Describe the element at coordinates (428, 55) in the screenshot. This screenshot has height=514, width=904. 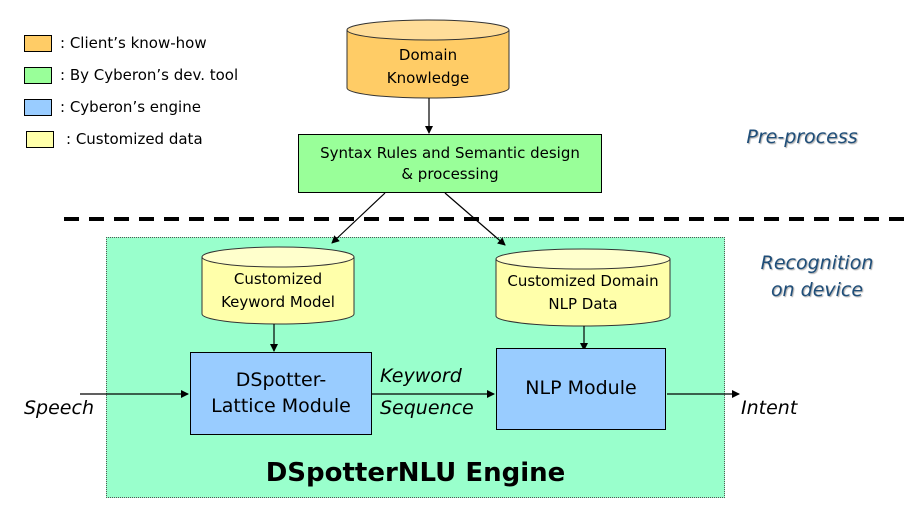
I see `node-text: Domain` at that location.